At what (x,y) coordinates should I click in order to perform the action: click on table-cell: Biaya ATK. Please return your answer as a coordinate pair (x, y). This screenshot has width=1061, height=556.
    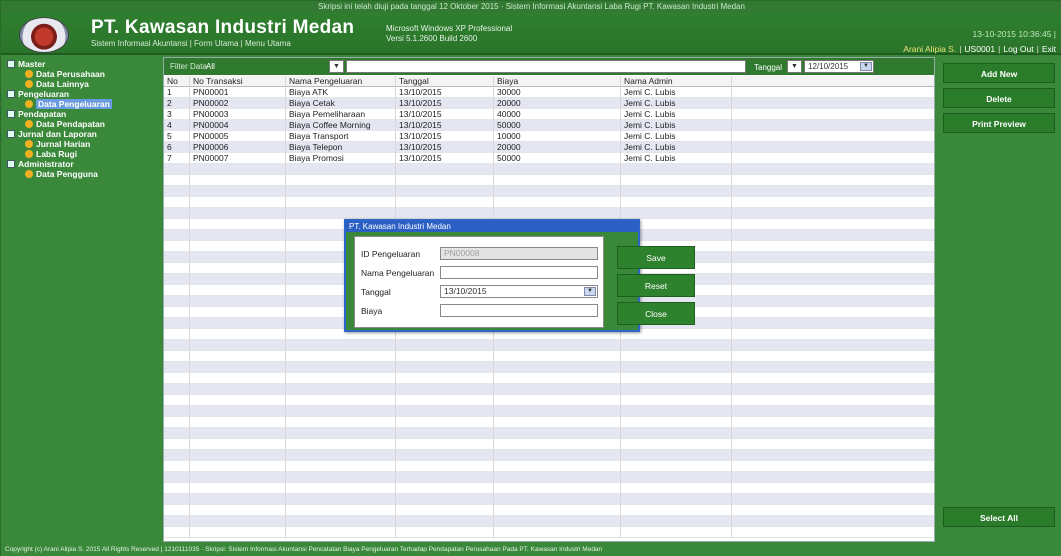
    Looking at the image, I should click on (341, 92).